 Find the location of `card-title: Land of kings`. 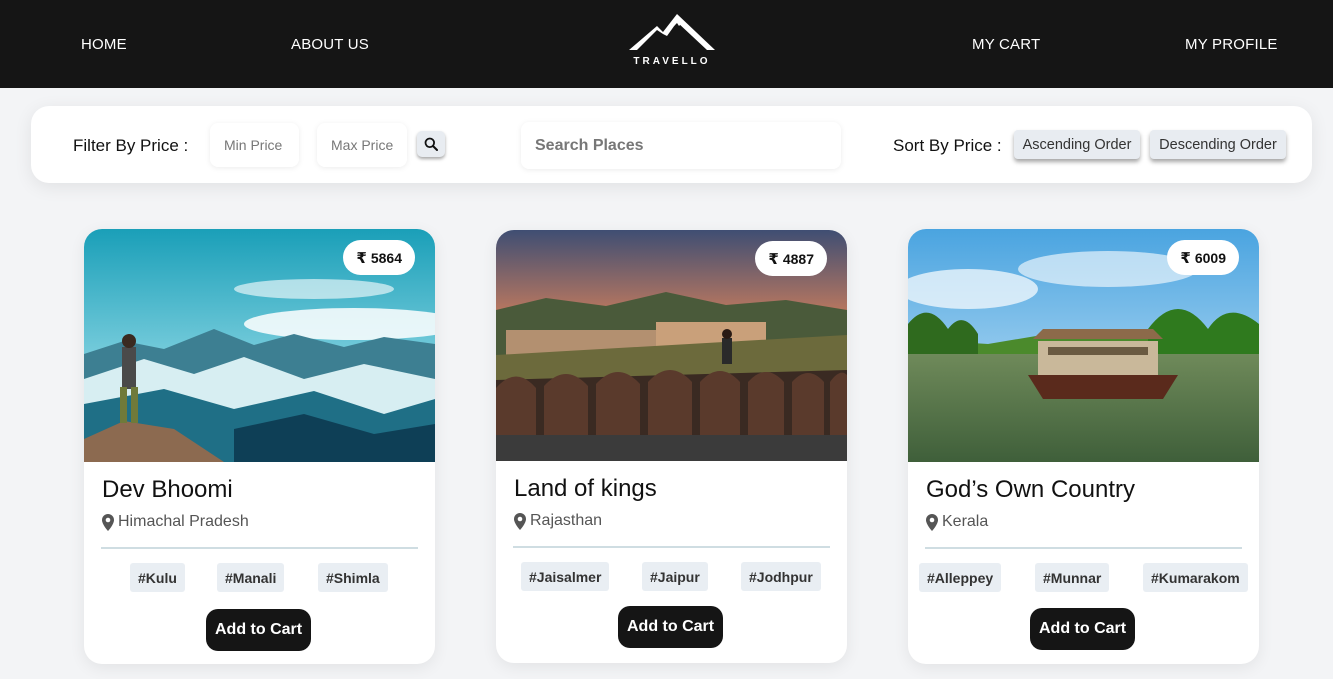

card-title: Land of kings is located at coordinates (585, 488).